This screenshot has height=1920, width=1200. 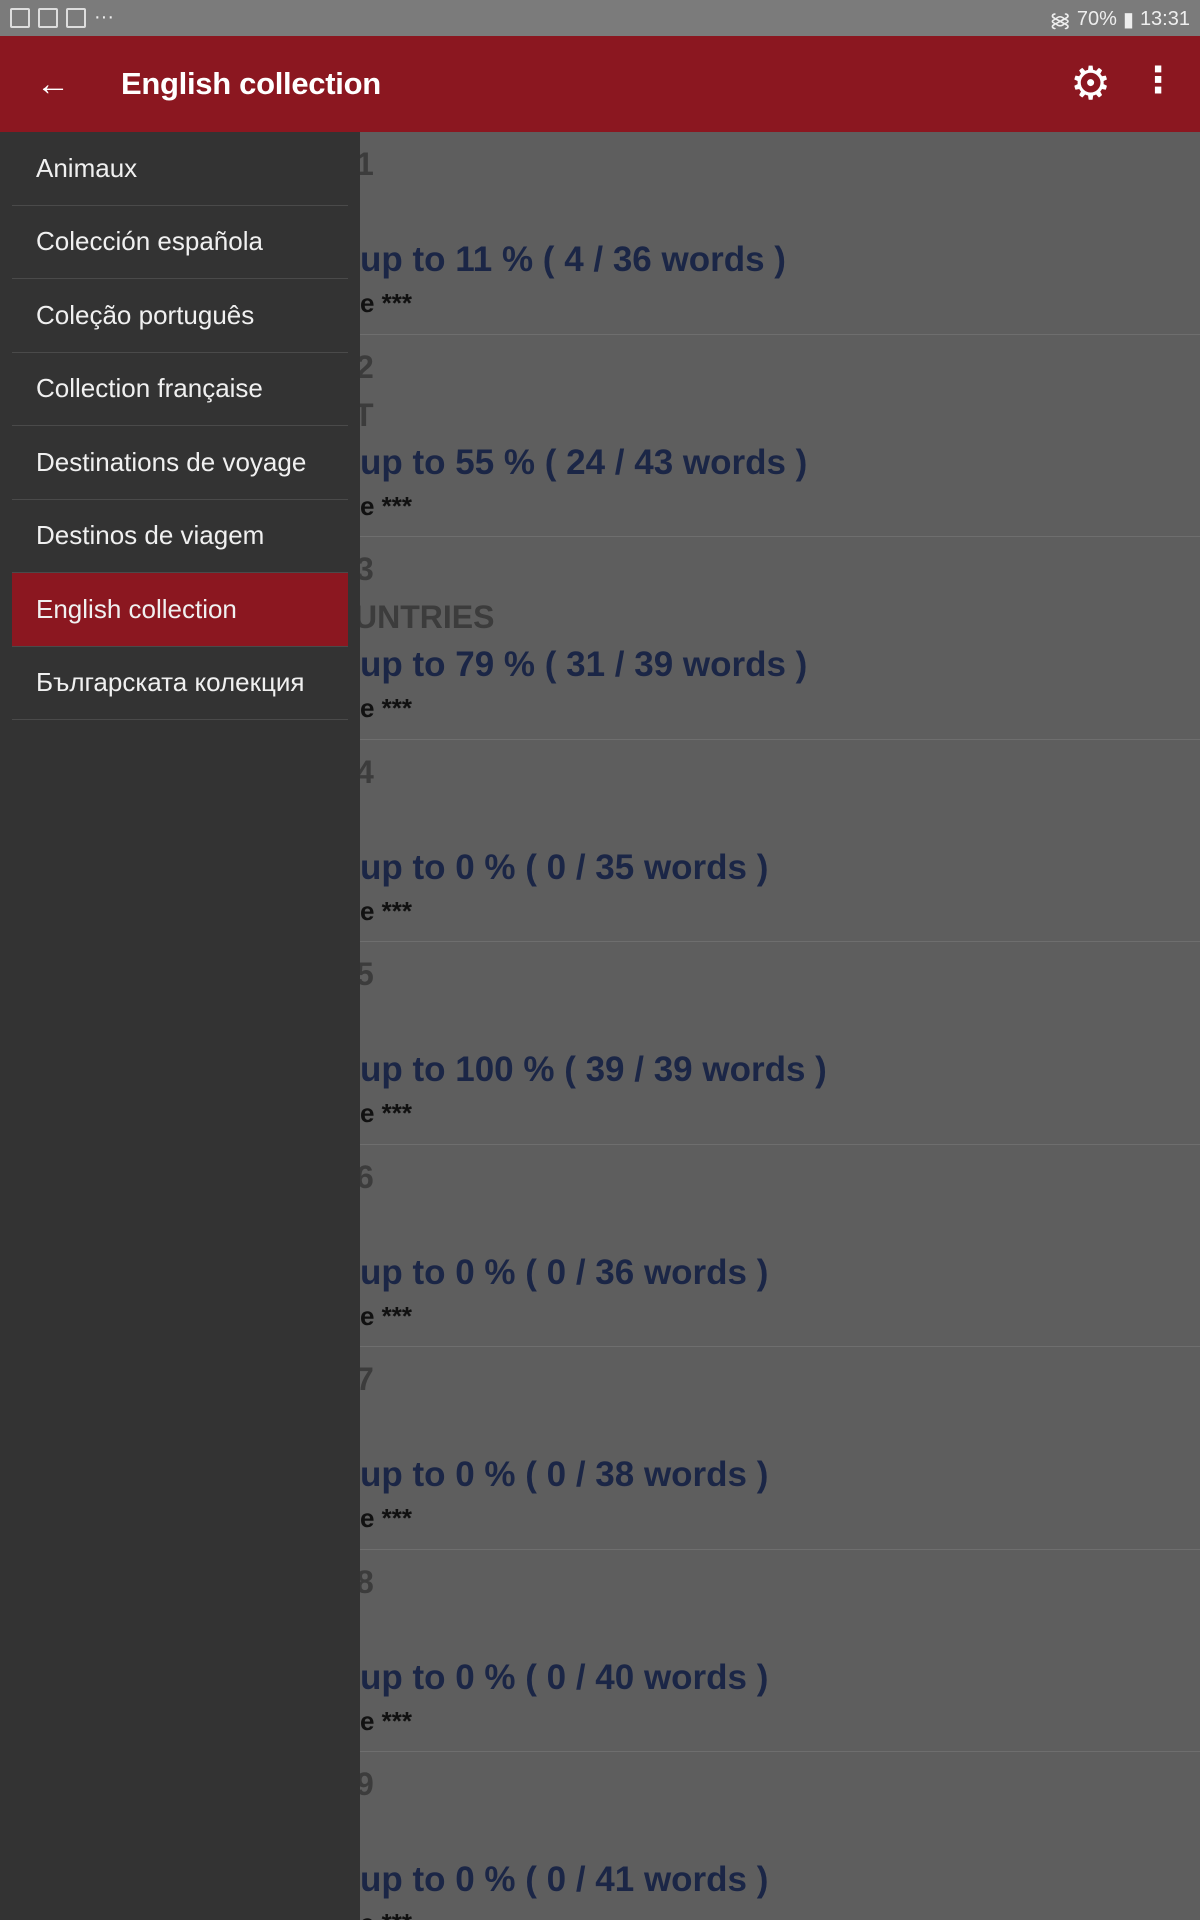 I want to click on calendar-icon, so click(x=48, y=17).